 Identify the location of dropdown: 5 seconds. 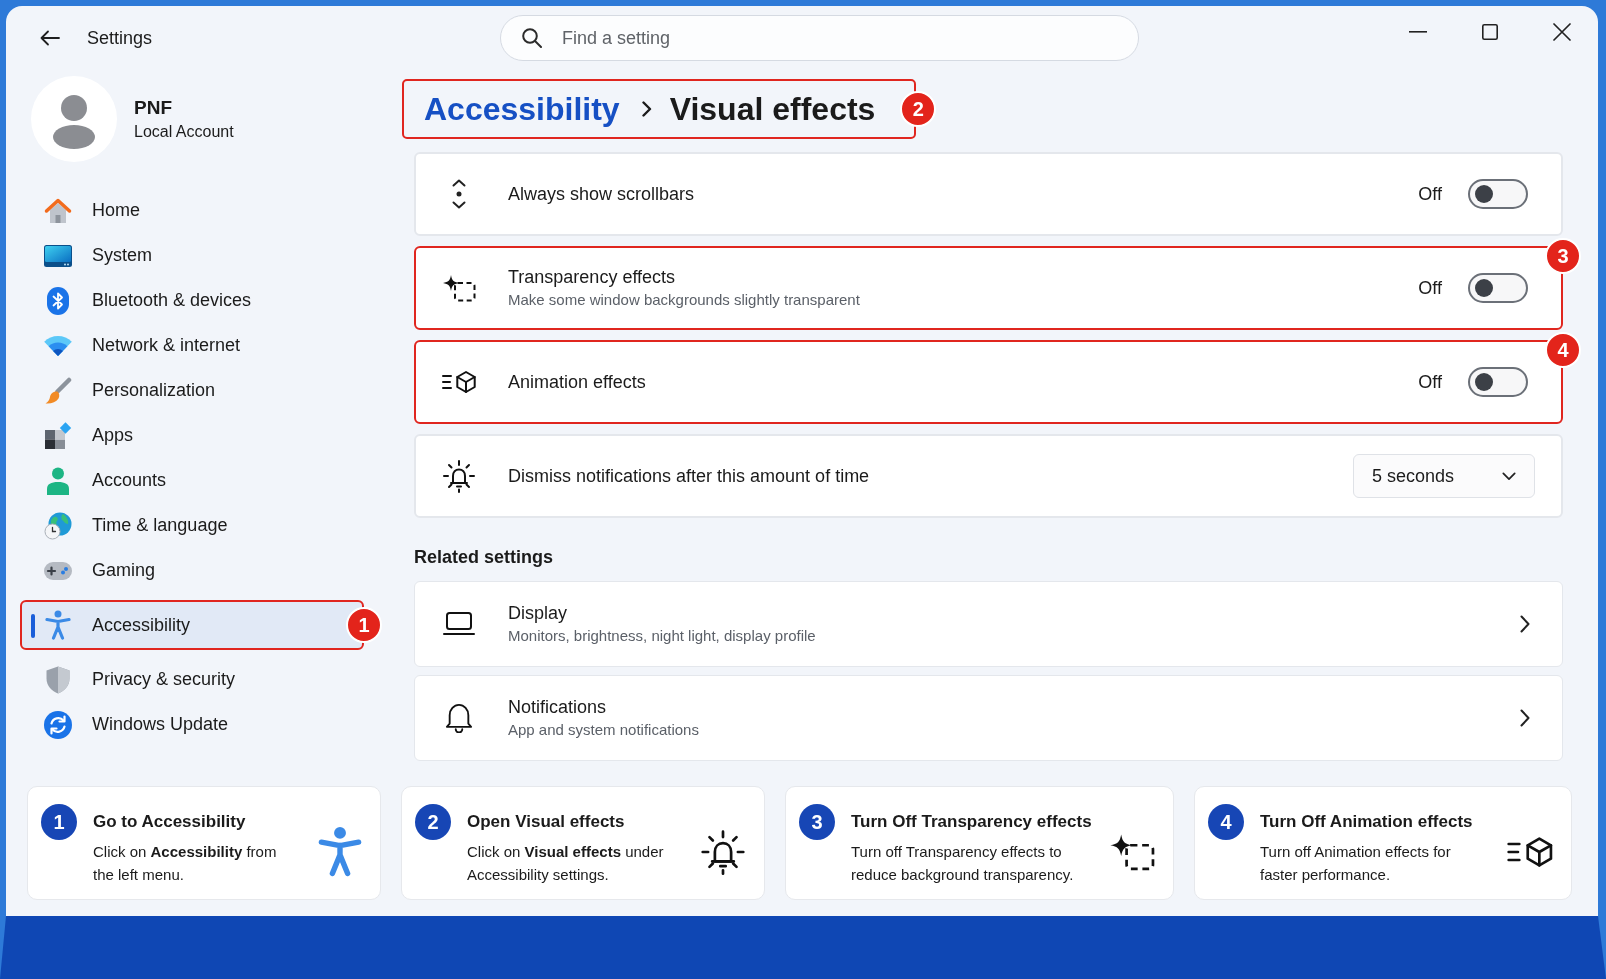
(1444, 476).